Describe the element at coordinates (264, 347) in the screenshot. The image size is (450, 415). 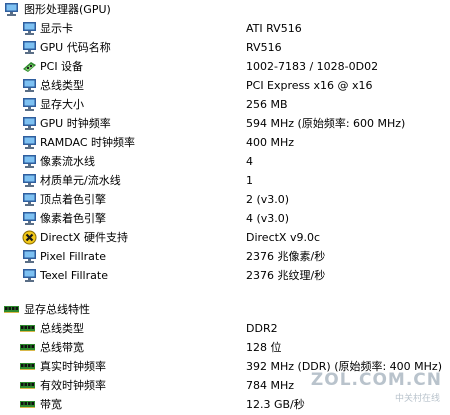
I see `property-value: 128 位` at that location.